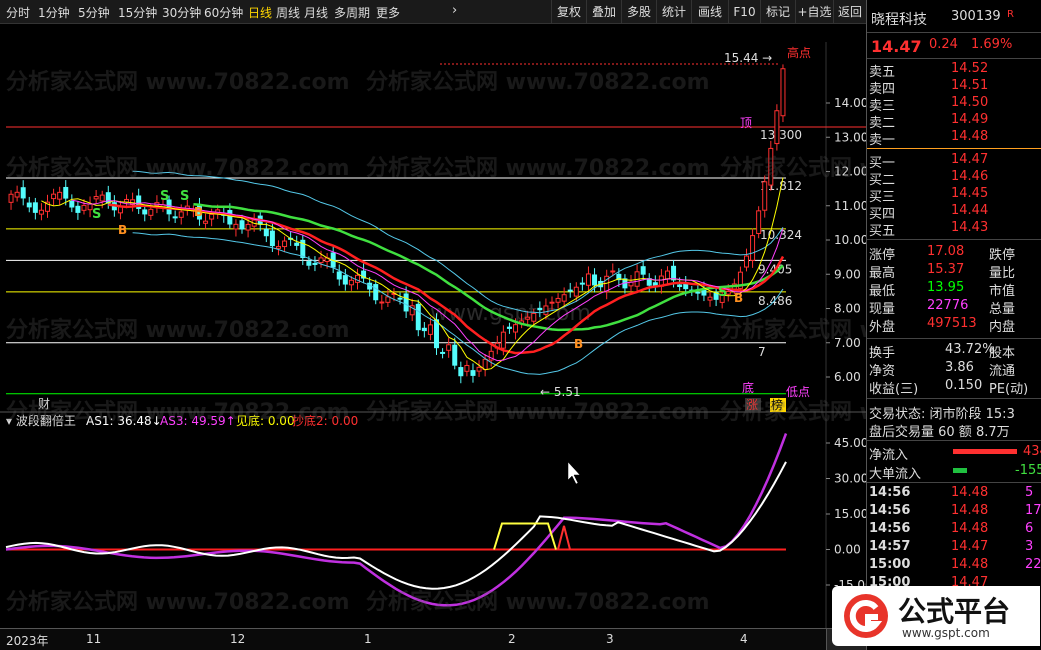  Describe the element at coordinates (260, 12) in the screenshot. I see `period-tab-6: 日线` at that location.